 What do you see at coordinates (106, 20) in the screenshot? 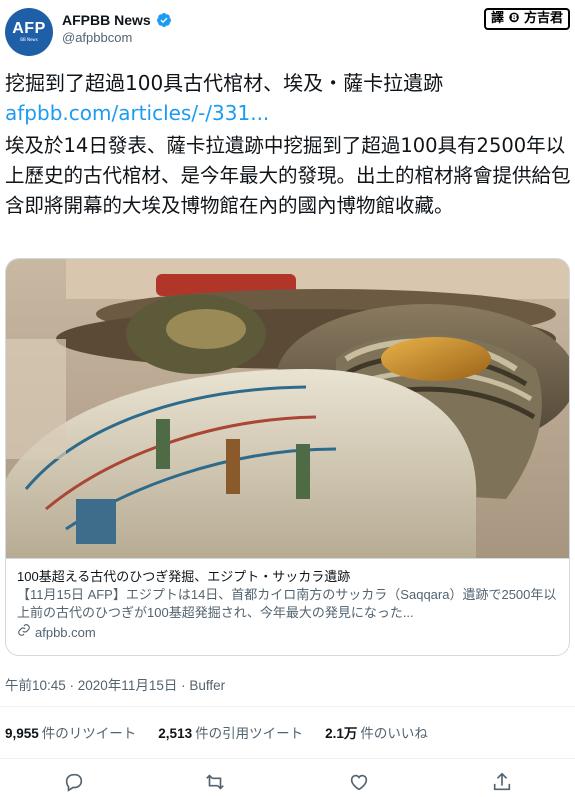
I see `account-name: AFPBB News` at bounding box center [106, 20].